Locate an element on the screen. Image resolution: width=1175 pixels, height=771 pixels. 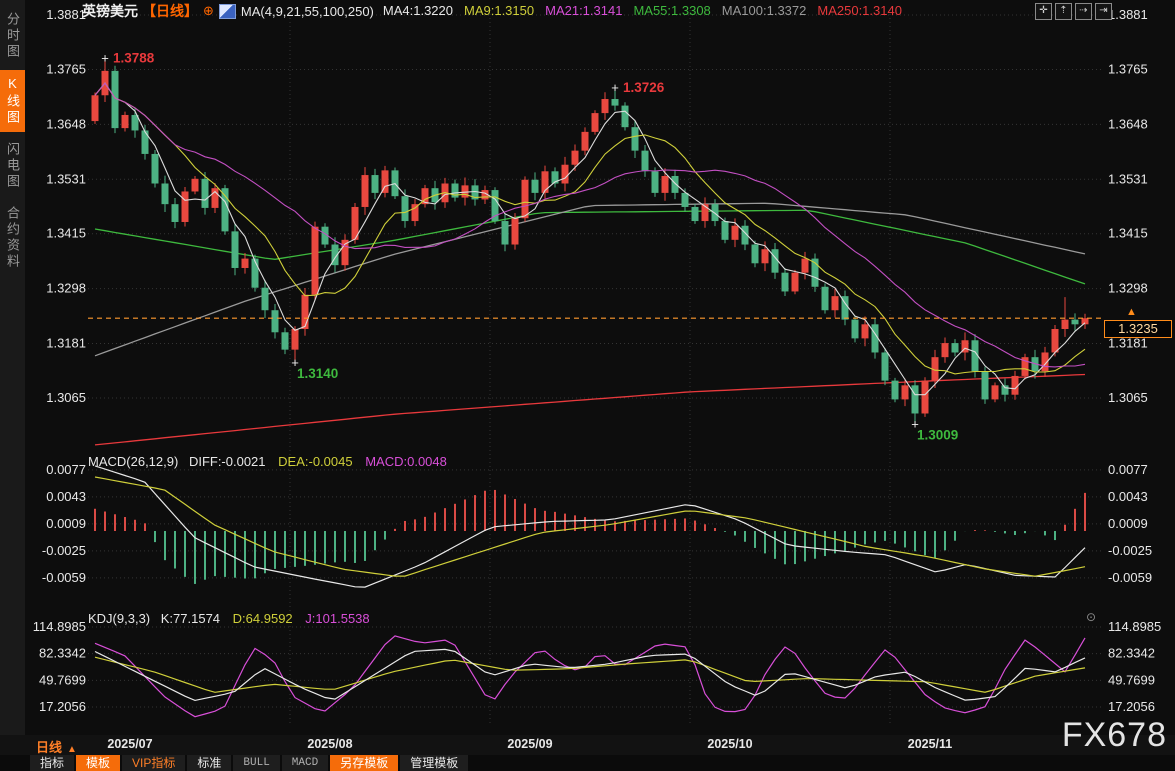
svg-text: 1.3009 is located at coordinates (937, 434).